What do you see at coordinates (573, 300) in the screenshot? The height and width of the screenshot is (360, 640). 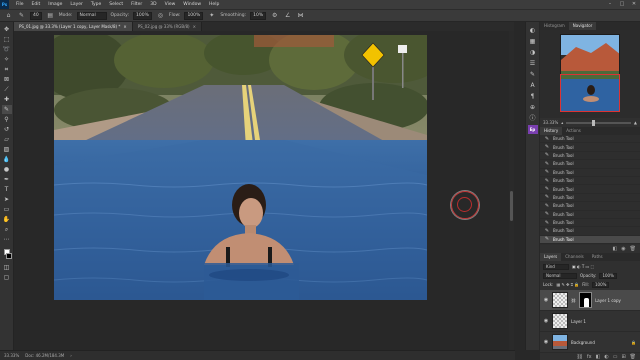 I see `link-icon: ⛓` at bounding box center [573, 300].